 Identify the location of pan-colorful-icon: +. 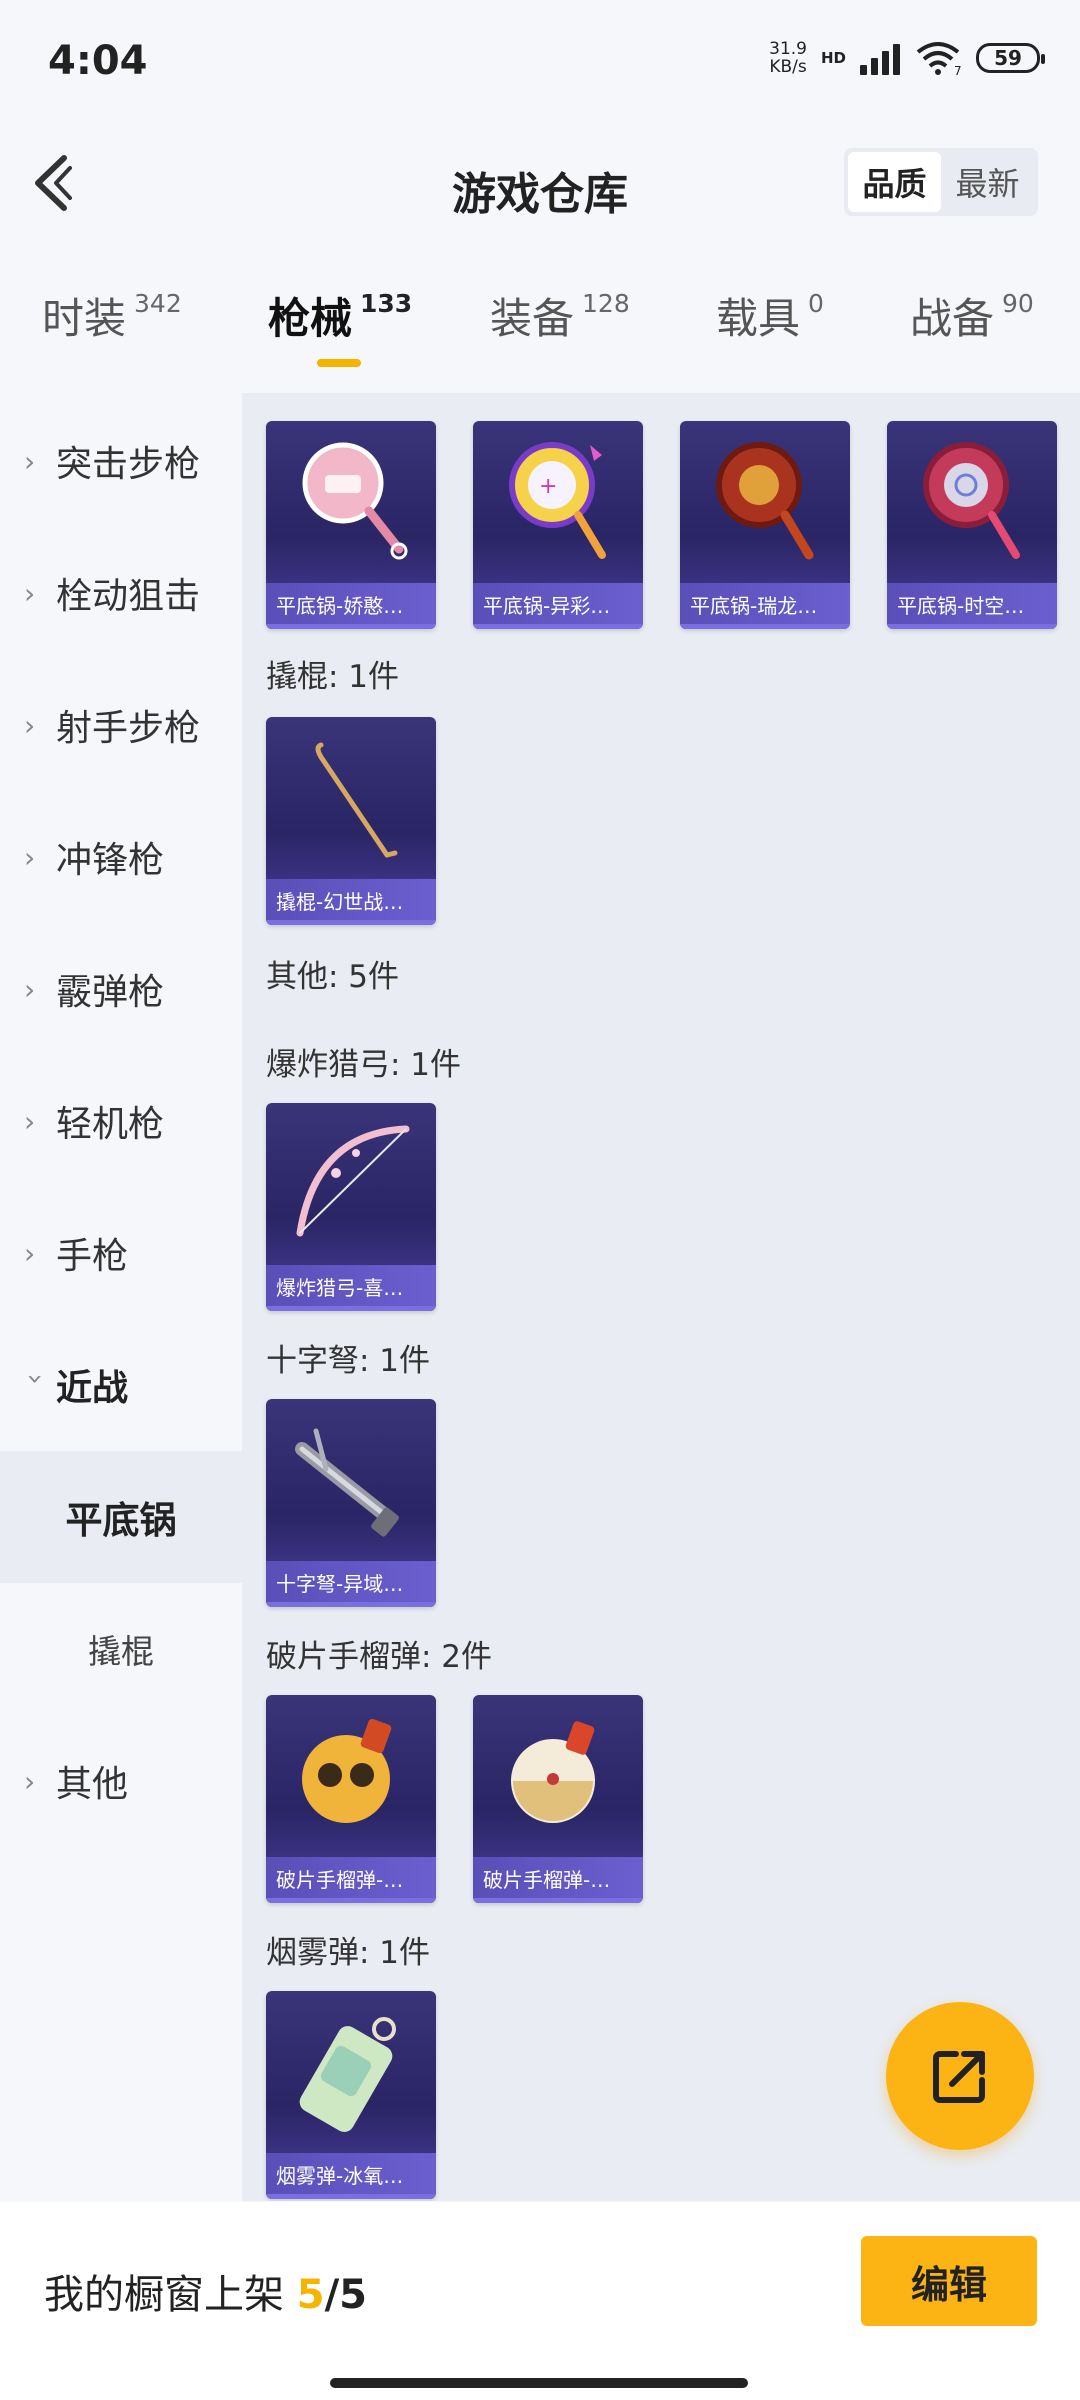
(558, 501).